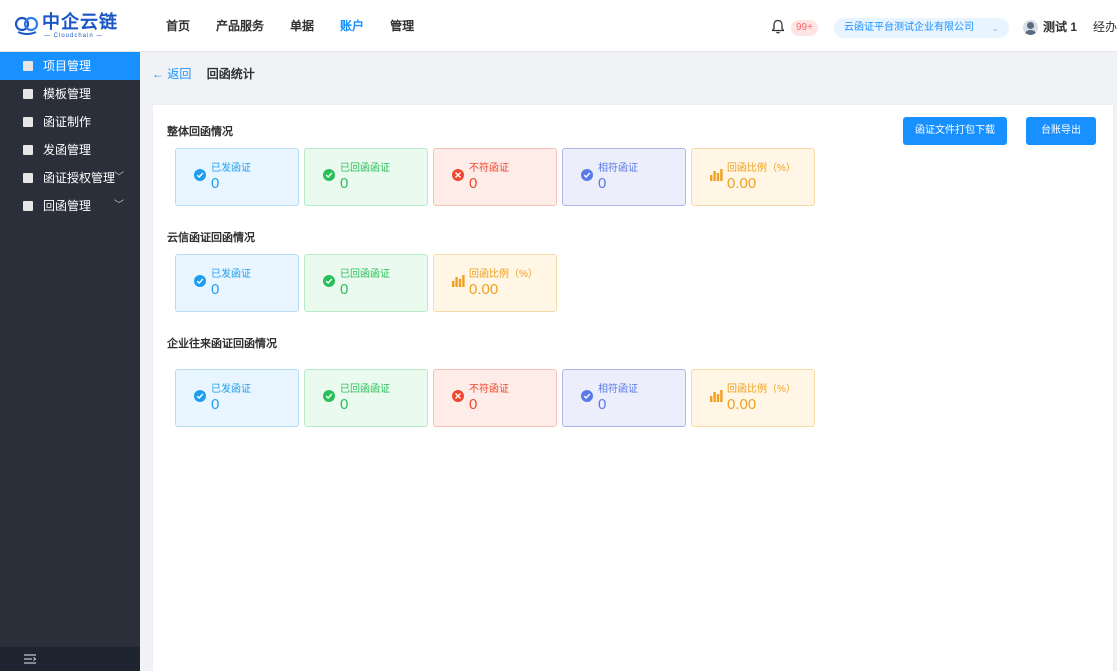 This screenshot has height=671, width=1117. I want to click on cloudchain-logo-icon, so click(26, 25).